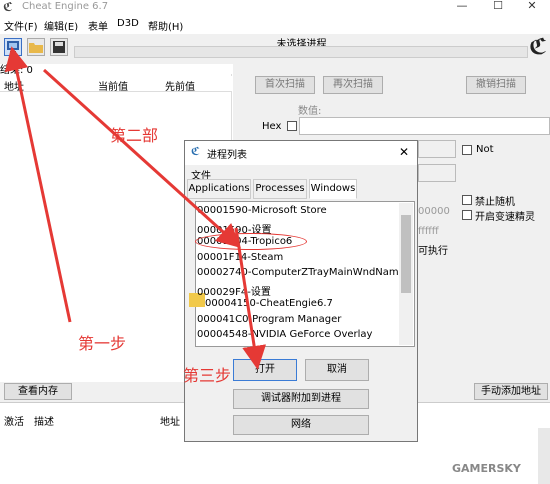  Describe the element at coordinates (141, 158) in the screenshot. I see `step2-arrow` at that location.